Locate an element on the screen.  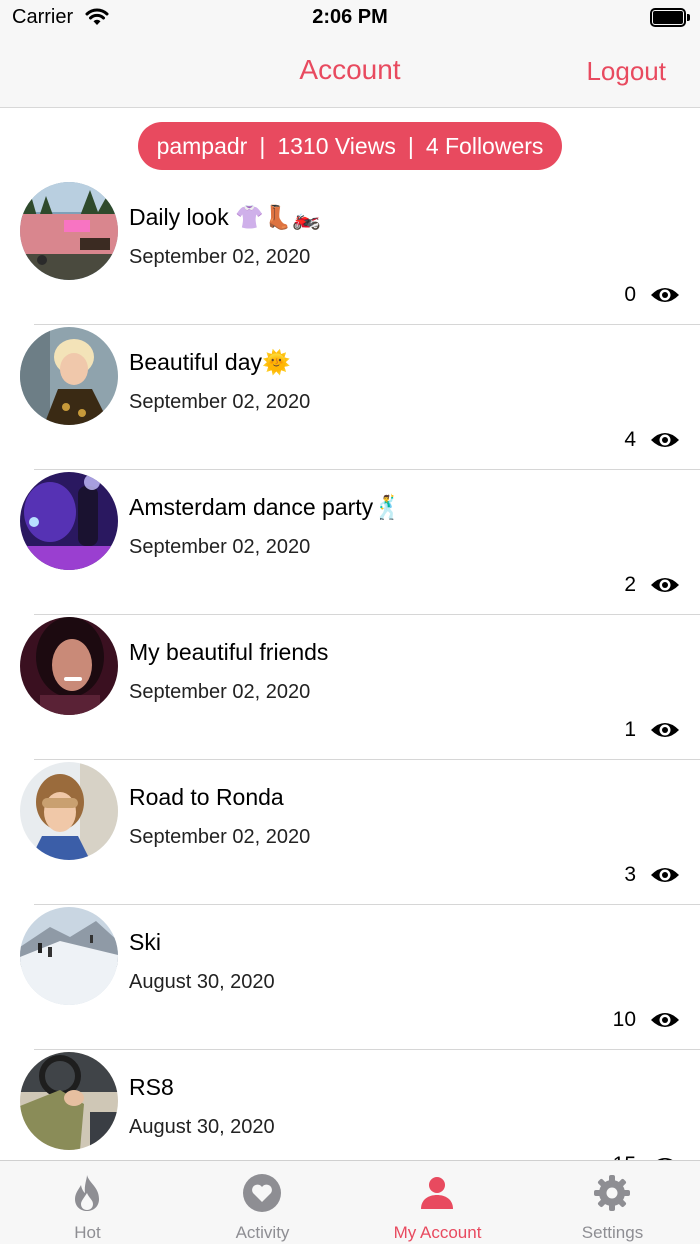
status-bar: Carrier 2:06 PM is located at coordinates (350, 18).